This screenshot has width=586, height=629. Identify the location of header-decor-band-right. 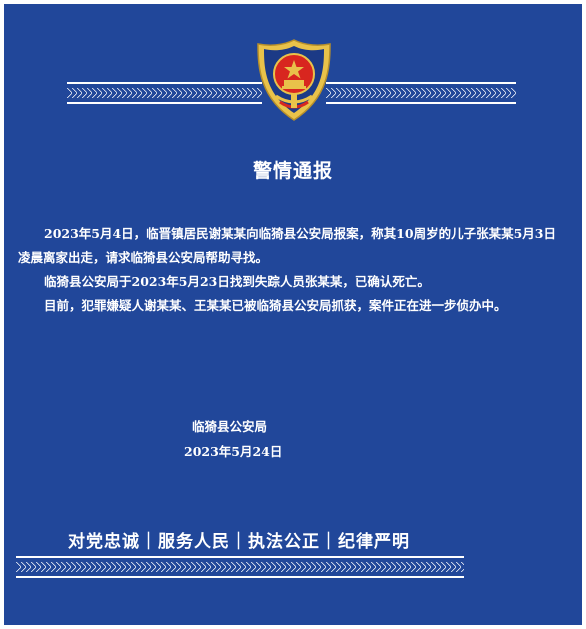
(421, 93).